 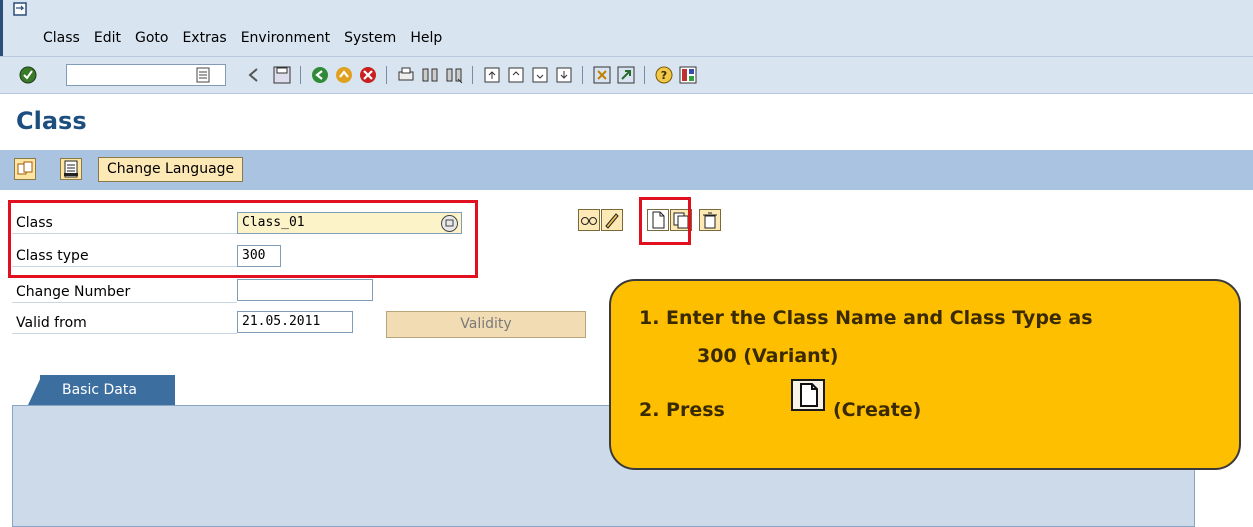 I want to click on back-arrow-icon, so click(x=254, y=75).